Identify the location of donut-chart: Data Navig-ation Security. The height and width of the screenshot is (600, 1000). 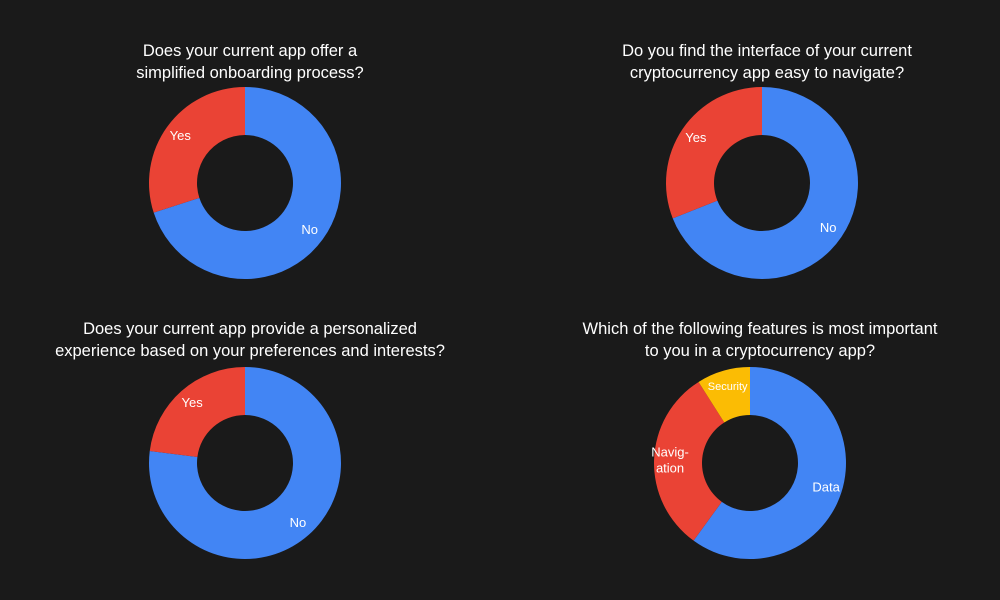
(748, 463).